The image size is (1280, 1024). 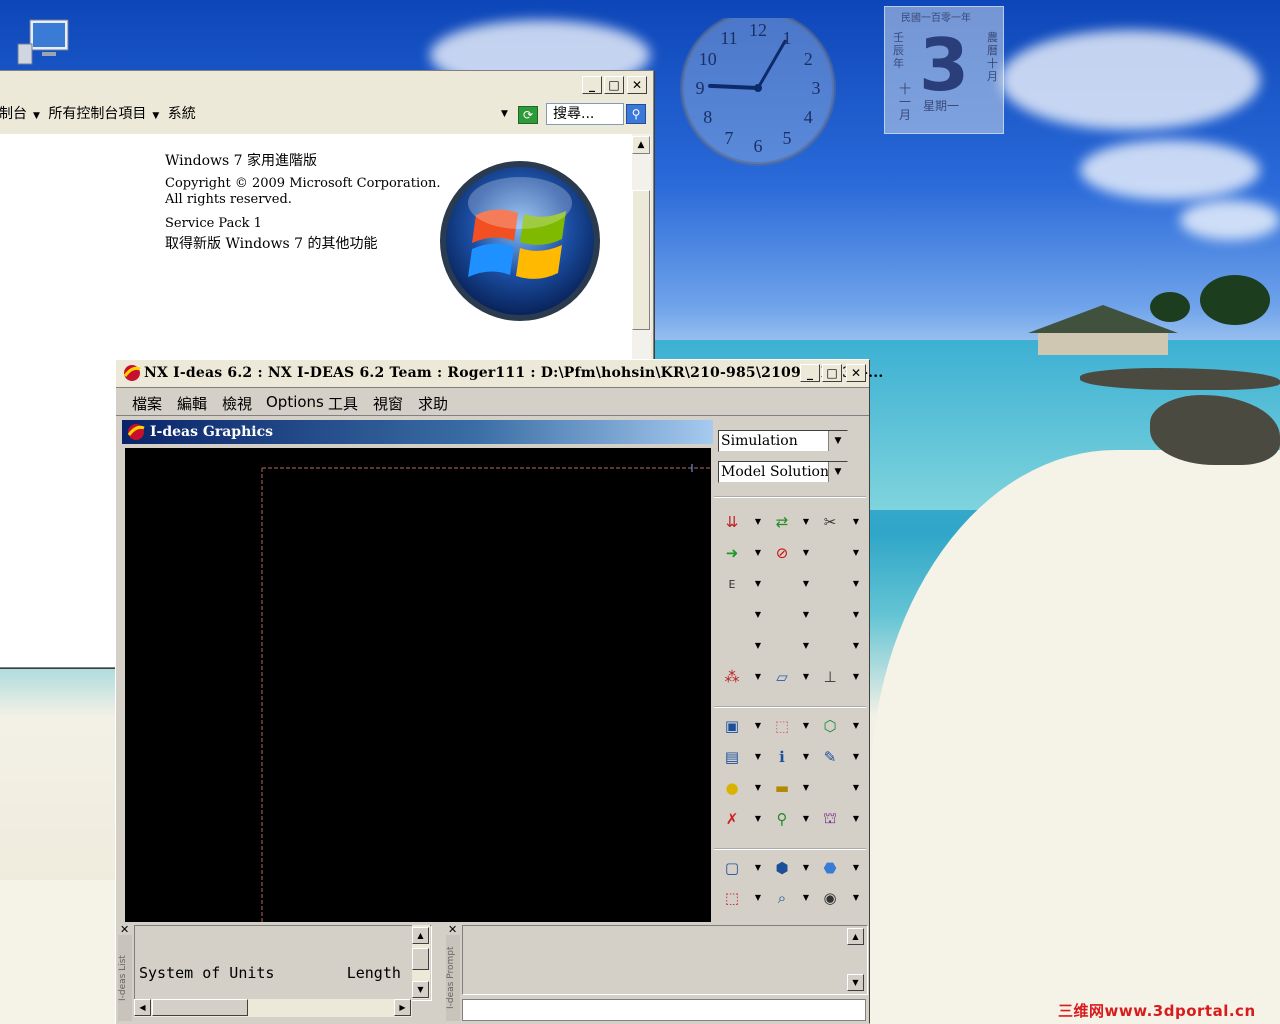 What do you see at coordinates (830, 522) in the screenshot?
I see `restraint-icon: ✂` at bounding box center [830, 522].